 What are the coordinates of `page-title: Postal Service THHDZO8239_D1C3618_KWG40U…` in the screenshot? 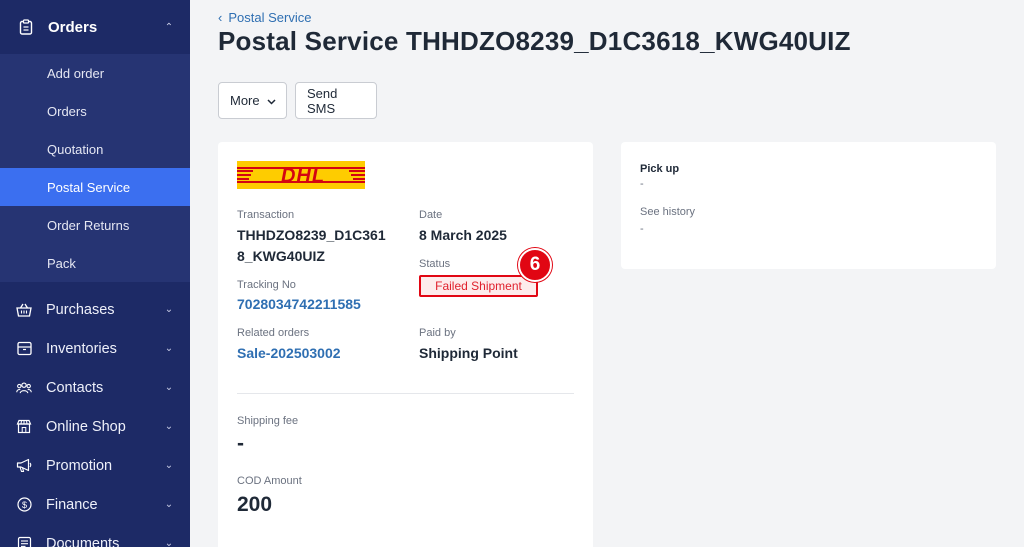 It's located at (534, 41).